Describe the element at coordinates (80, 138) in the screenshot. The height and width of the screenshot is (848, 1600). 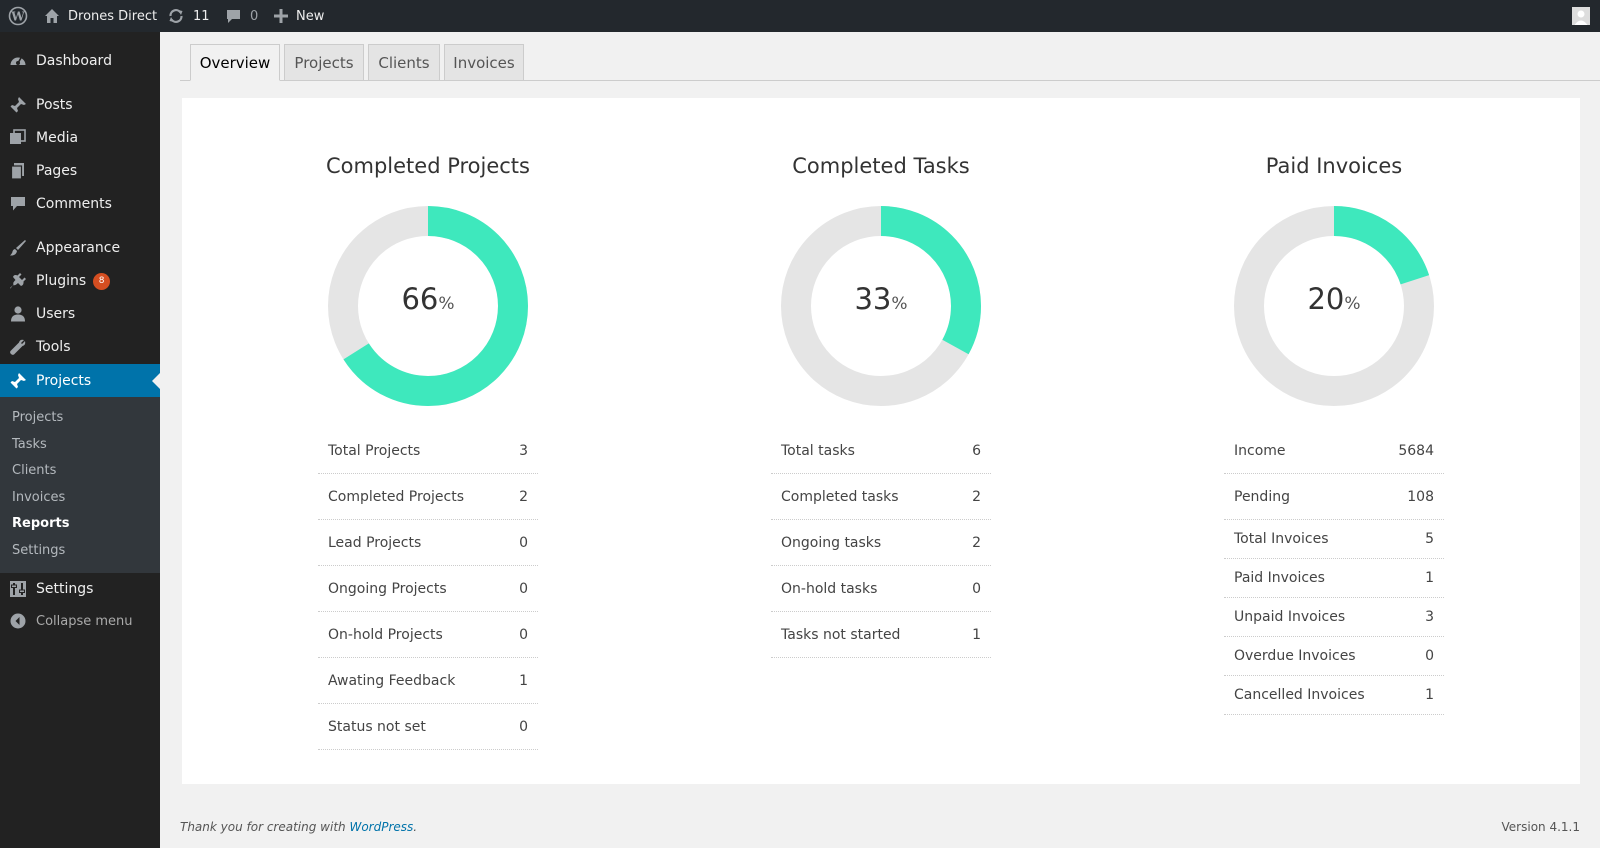
I see `sidebar-item-media: Media` at that location.